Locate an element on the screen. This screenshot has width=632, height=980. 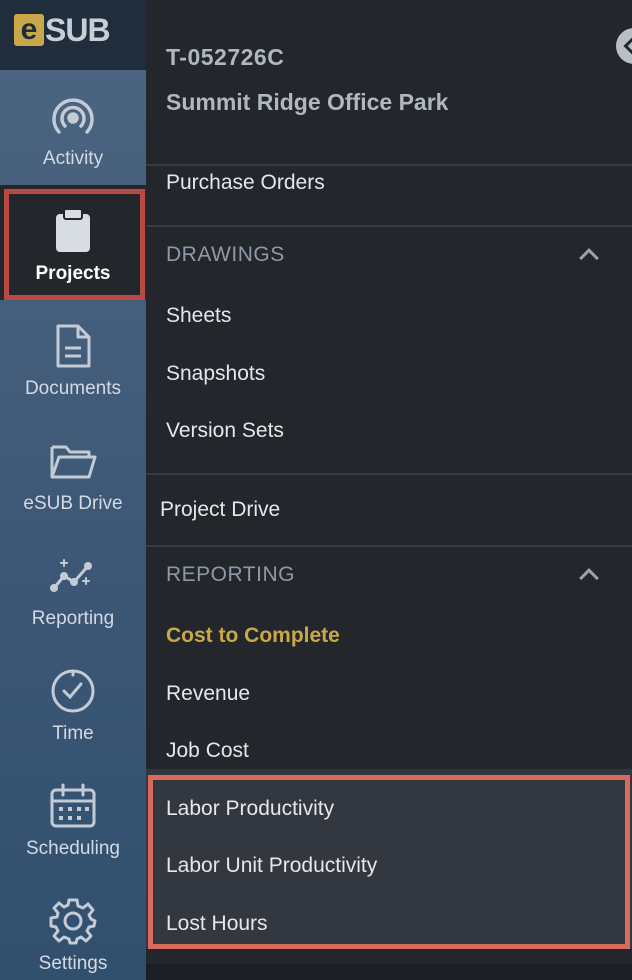
nav-item-scheduling: Scheduling is located at coordinates (73, 817).